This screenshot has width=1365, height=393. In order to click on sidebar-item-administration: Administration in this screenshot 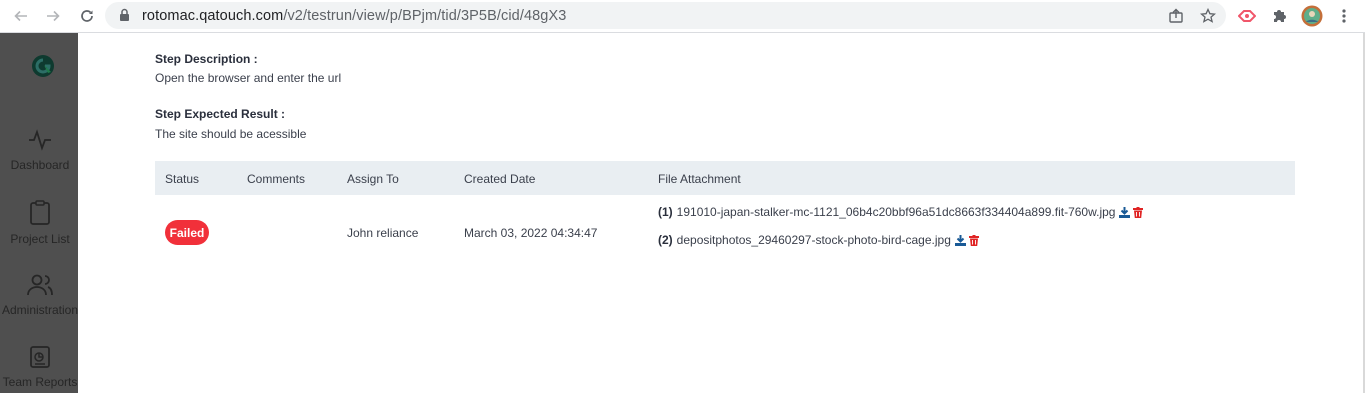, I will do `click(41, 295)`.